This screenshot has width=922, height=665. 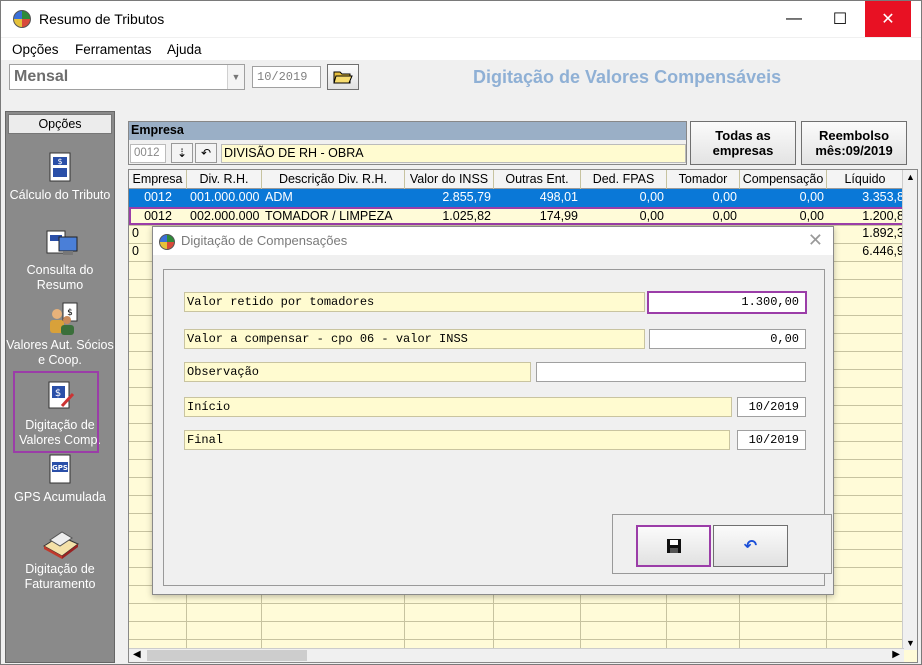 I want to click on inicio-input: 10/2019, so click(x=771, y=407).